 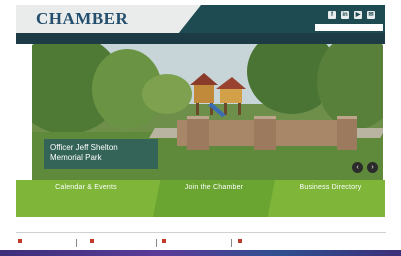 What do you see at coordinates (101, 154) in the screenshot?
I see `slide-caption: Officer Jeff Shelton Memorial Park` at bounding box center [101, 154].